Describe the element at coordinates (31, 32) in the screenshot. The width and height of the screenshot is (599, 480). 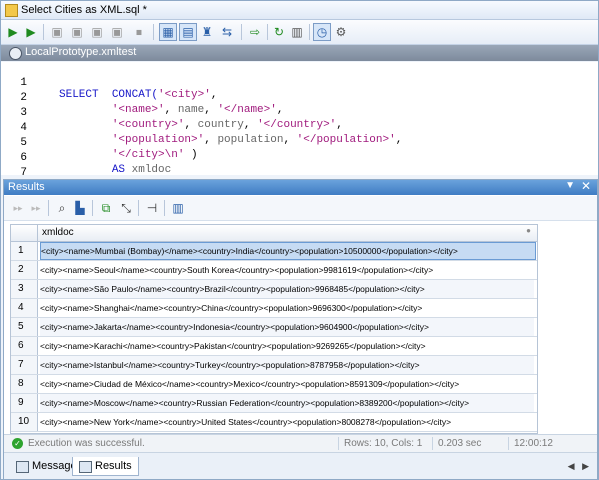
I see `execute-for-editing-icon: ▶` at that location.